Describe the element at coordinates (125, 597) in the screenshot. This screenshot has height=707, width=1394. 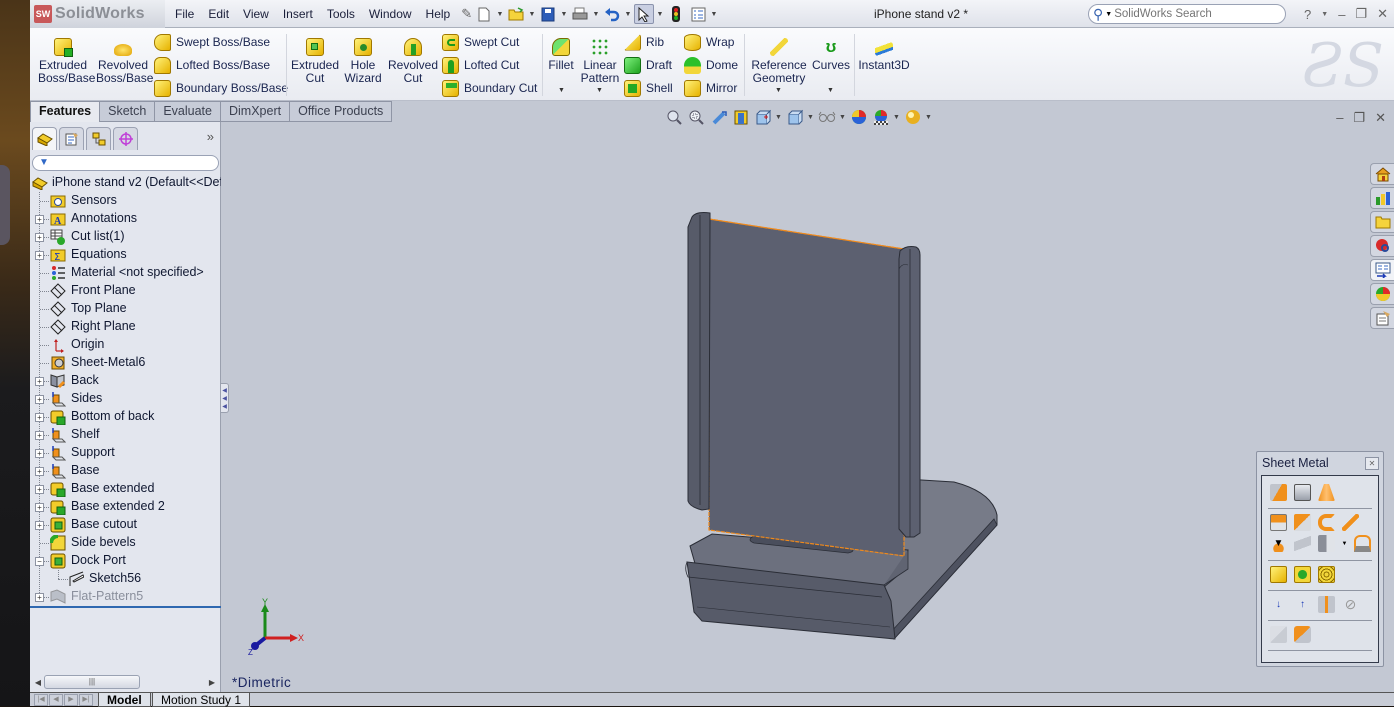
I see `tree-item-flat-pattern5: + Flat-Pattern5` at that location.